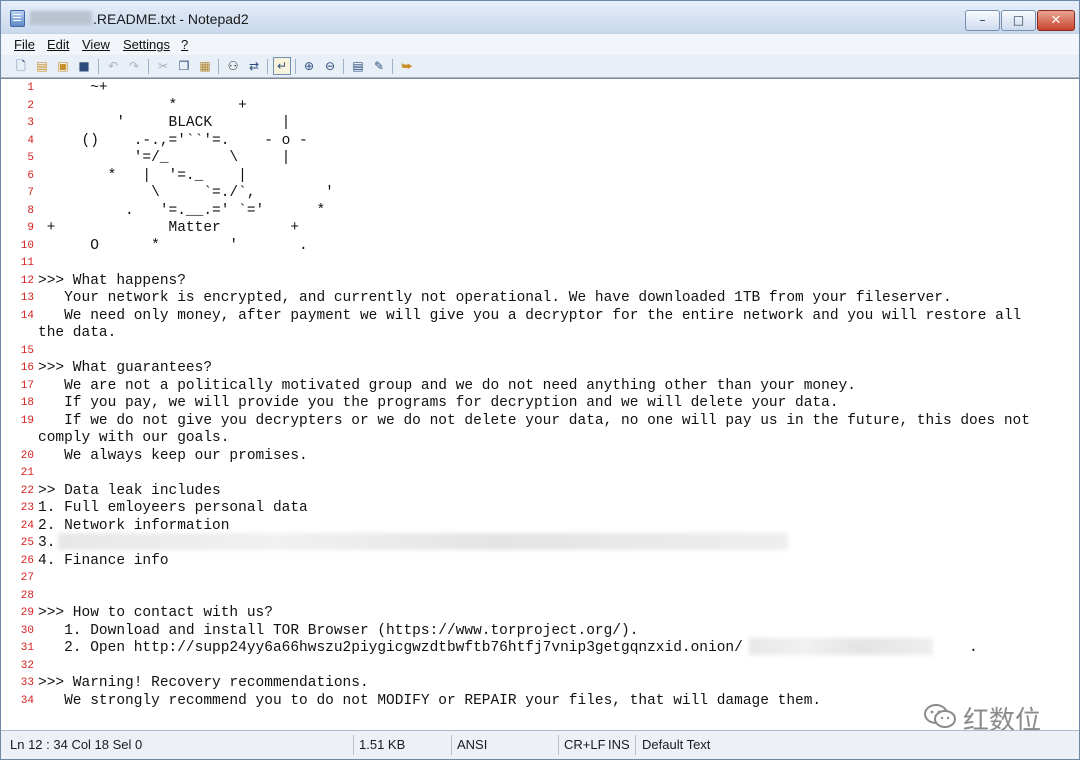 This screenshot has width=1080, height=760. What do you see at coordinates (203, 683) in the screenshot?
I see `text-line: >>> Warning! Recovery recommendations.` at bounding box center [203, 683].